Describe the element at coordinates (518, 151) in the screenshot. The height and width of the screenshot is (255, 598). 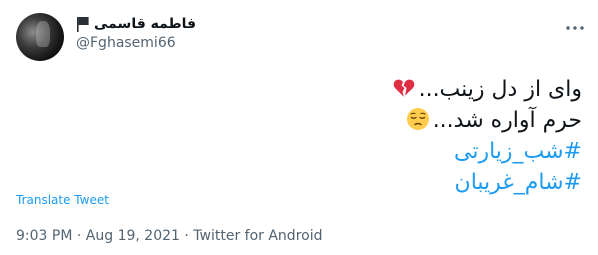
I see `hashtag-link-1: #شب_زیارتی` at that location.